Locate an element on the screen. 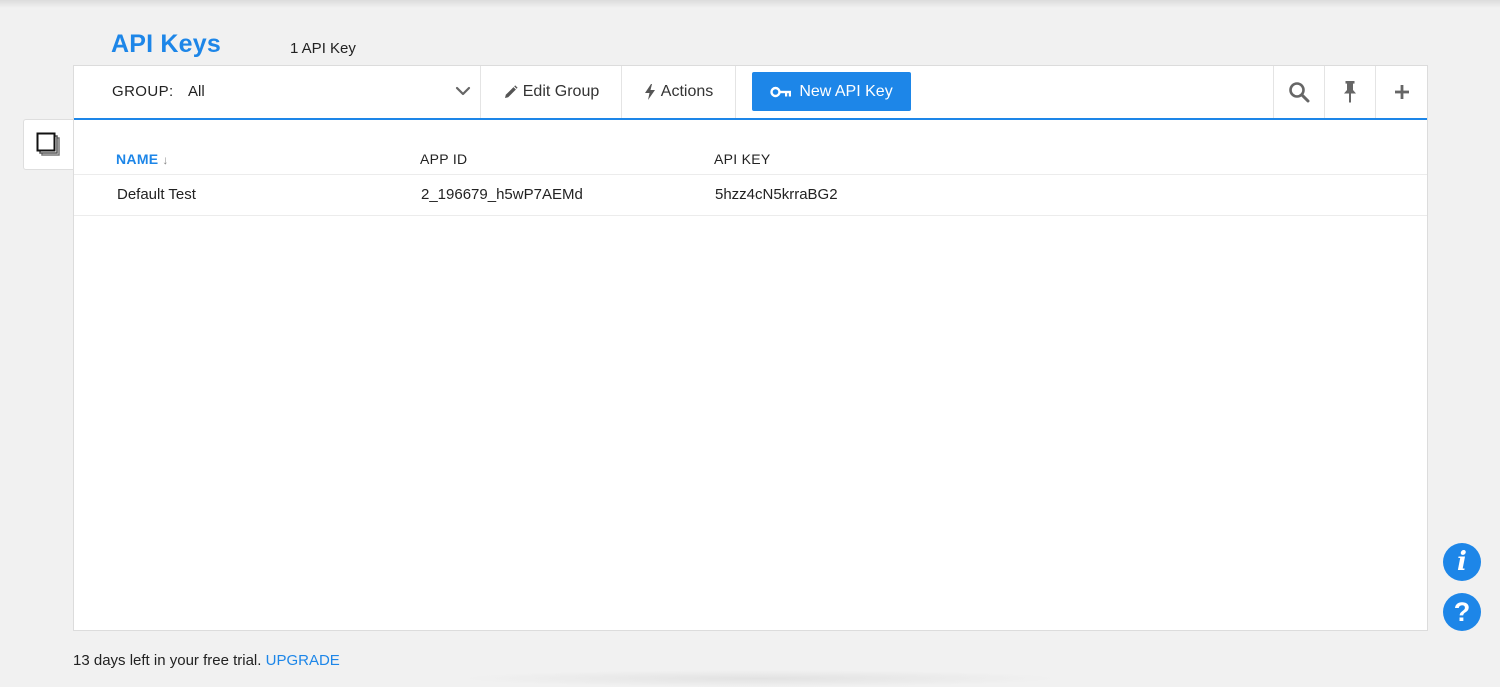 The width and height of the screenshot is (1500, 687). column-header-name: NAME ↓ is located at coordinates (142, 159).